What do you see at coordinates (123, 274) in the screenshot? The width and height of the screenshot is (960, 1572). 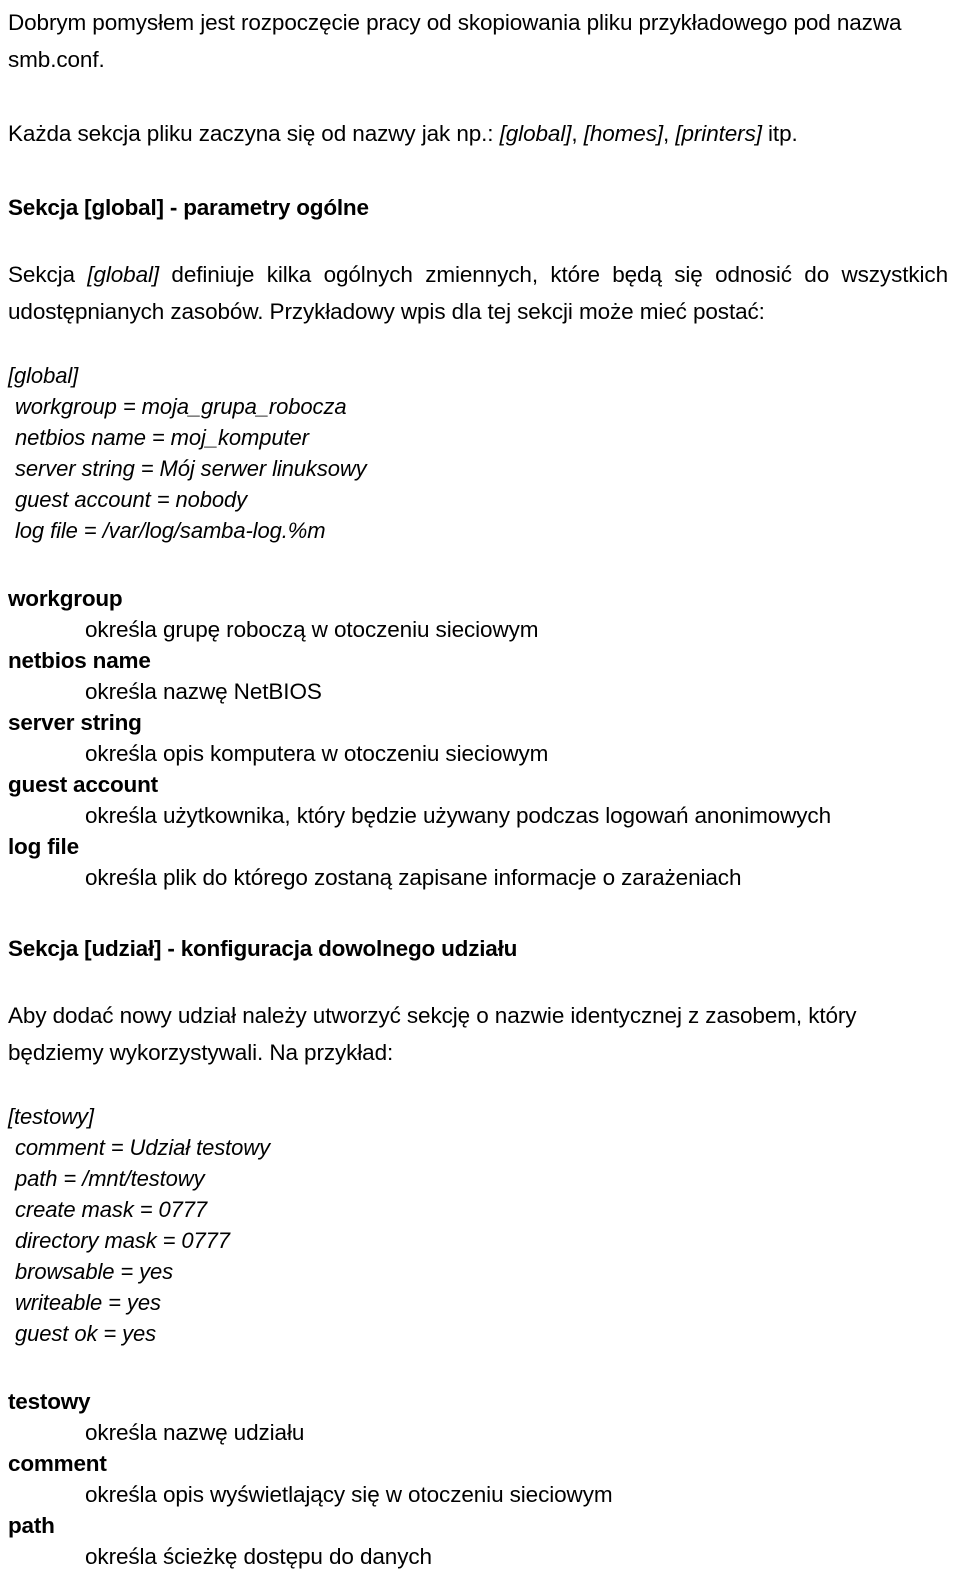 I see `inline-section-name-global: [global]` at bounding box center [123, 274].